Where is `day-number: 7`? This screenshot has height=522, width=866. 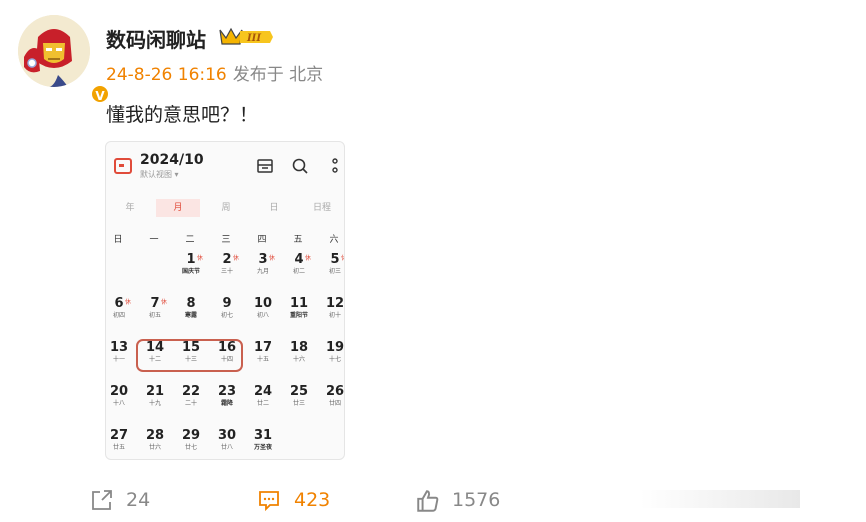 day-number: 7 is located at coordinates (155, 303).